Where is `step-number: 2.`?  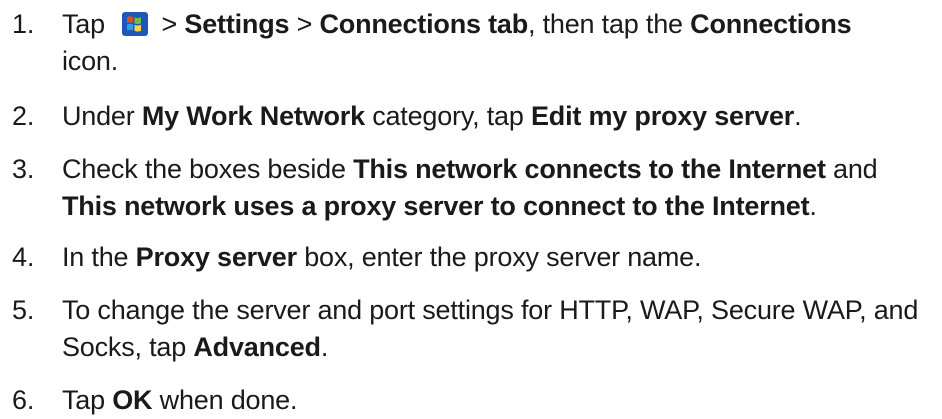 step-number: 2. is located at coordinates (23, 116).